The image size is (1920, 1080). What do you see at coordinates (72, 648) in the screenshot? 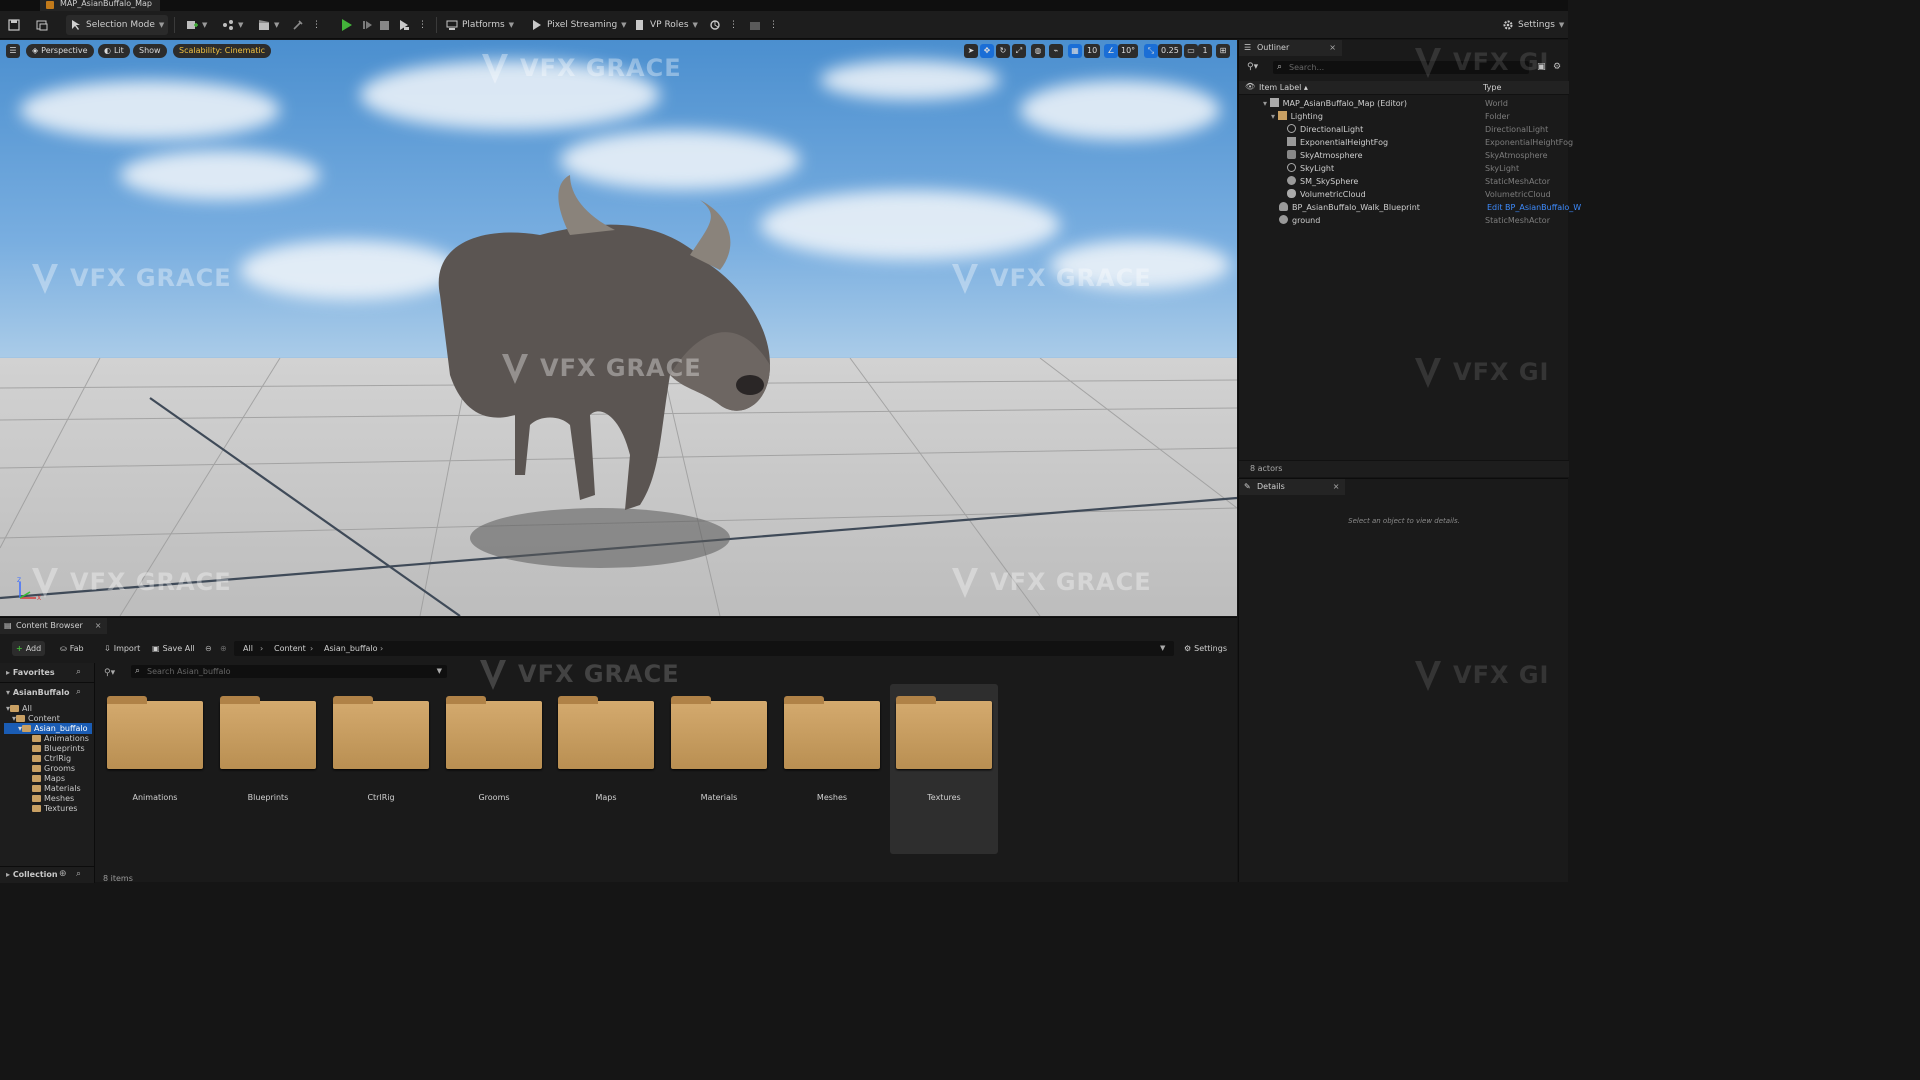
I see `fab-button: ⛀ Fab` at bounding box center [72, 648].